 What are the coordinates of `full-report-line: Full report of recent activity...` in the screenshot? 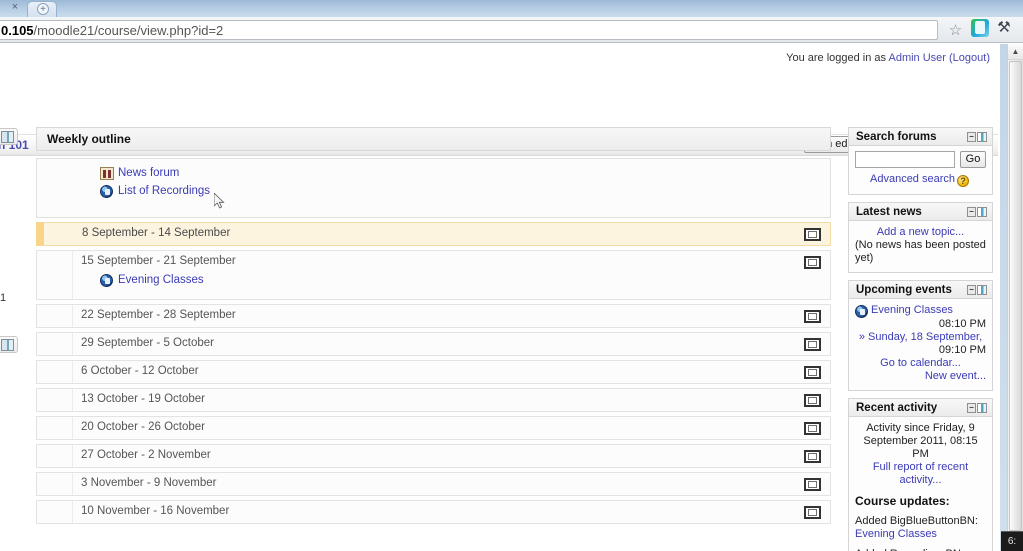 It's located at (920, 474).